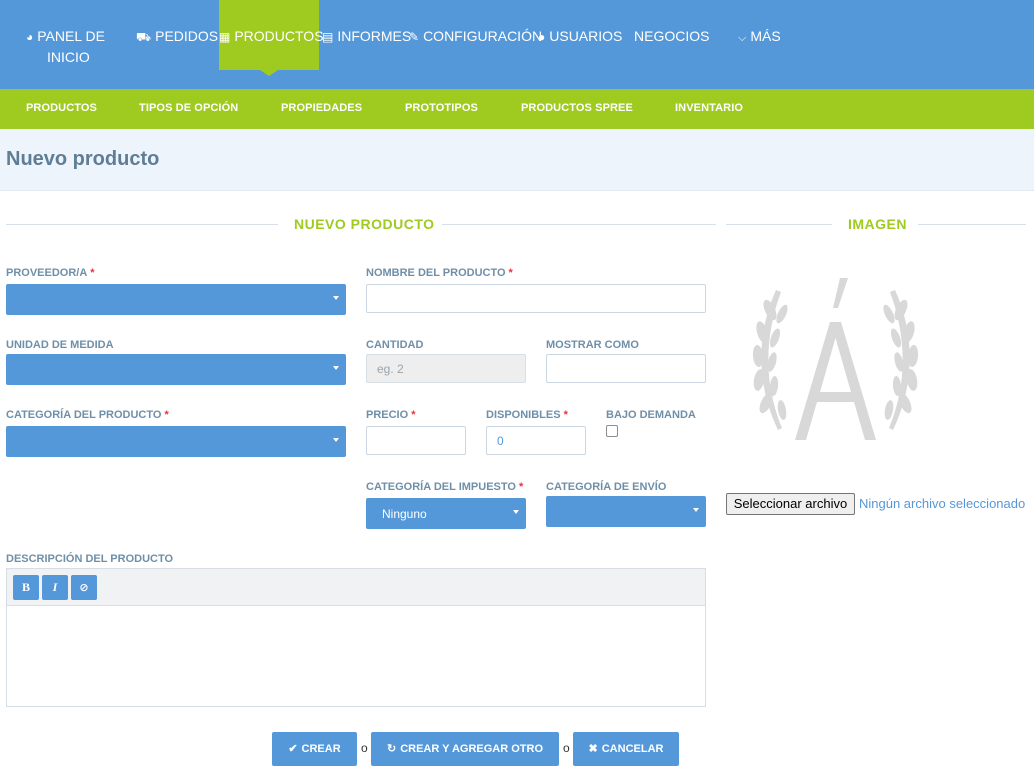  What do you see at coordinates (536, 440) in the screenshot?
I see `available-input: 0` at bounding box center [536, 440].